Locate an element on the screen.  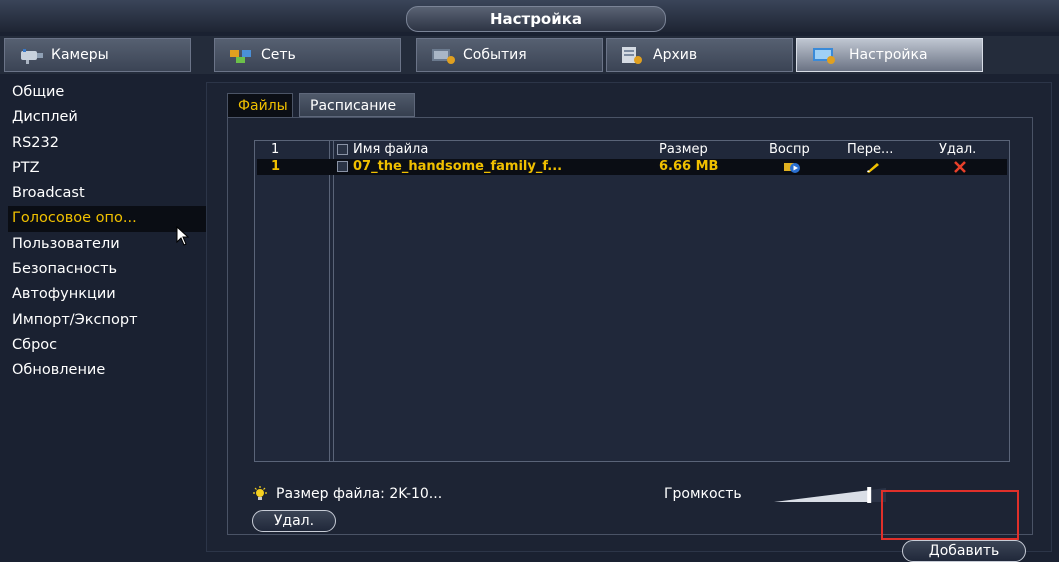
info-bulb-icon is located at coordinates (260, 493).